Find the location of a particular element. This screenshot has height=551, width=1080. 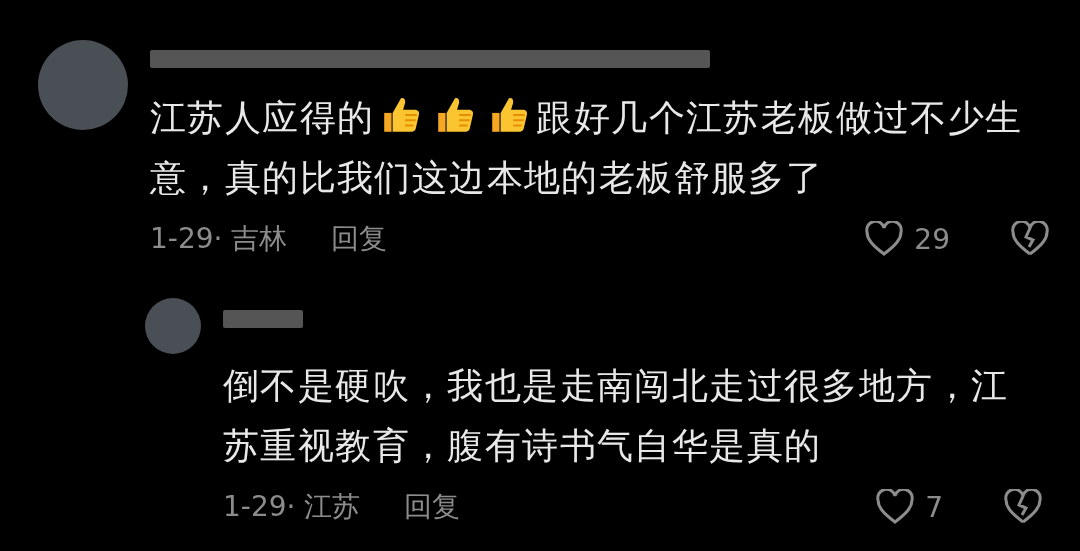

comment-text: 意，真的比我们这边本地的老板舒服多了 is located at coordinates (487, 178).